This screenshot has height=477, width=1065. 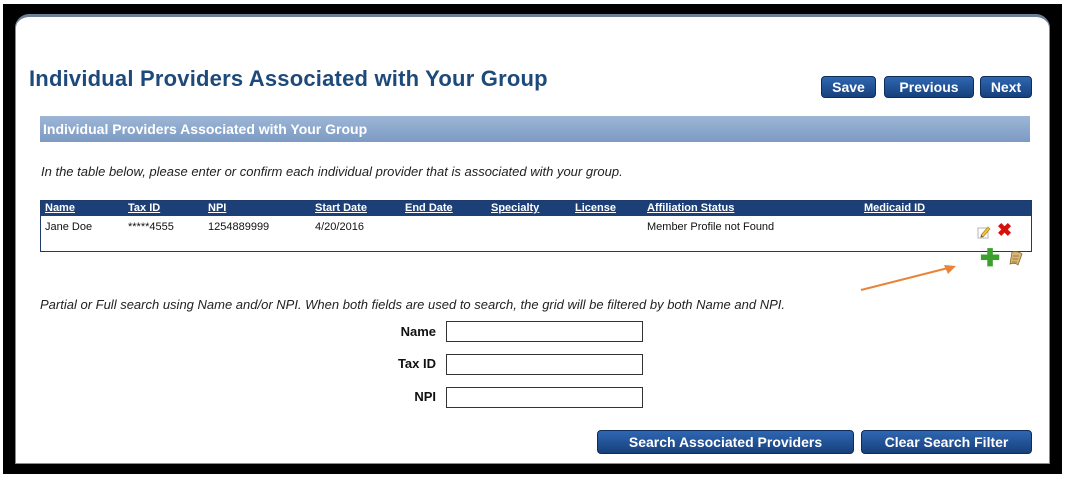 What do you see at coordinates (341, 208) in the screenshot?
I see `column-header-start-date: Start Date` at bounding box center [341, 208].